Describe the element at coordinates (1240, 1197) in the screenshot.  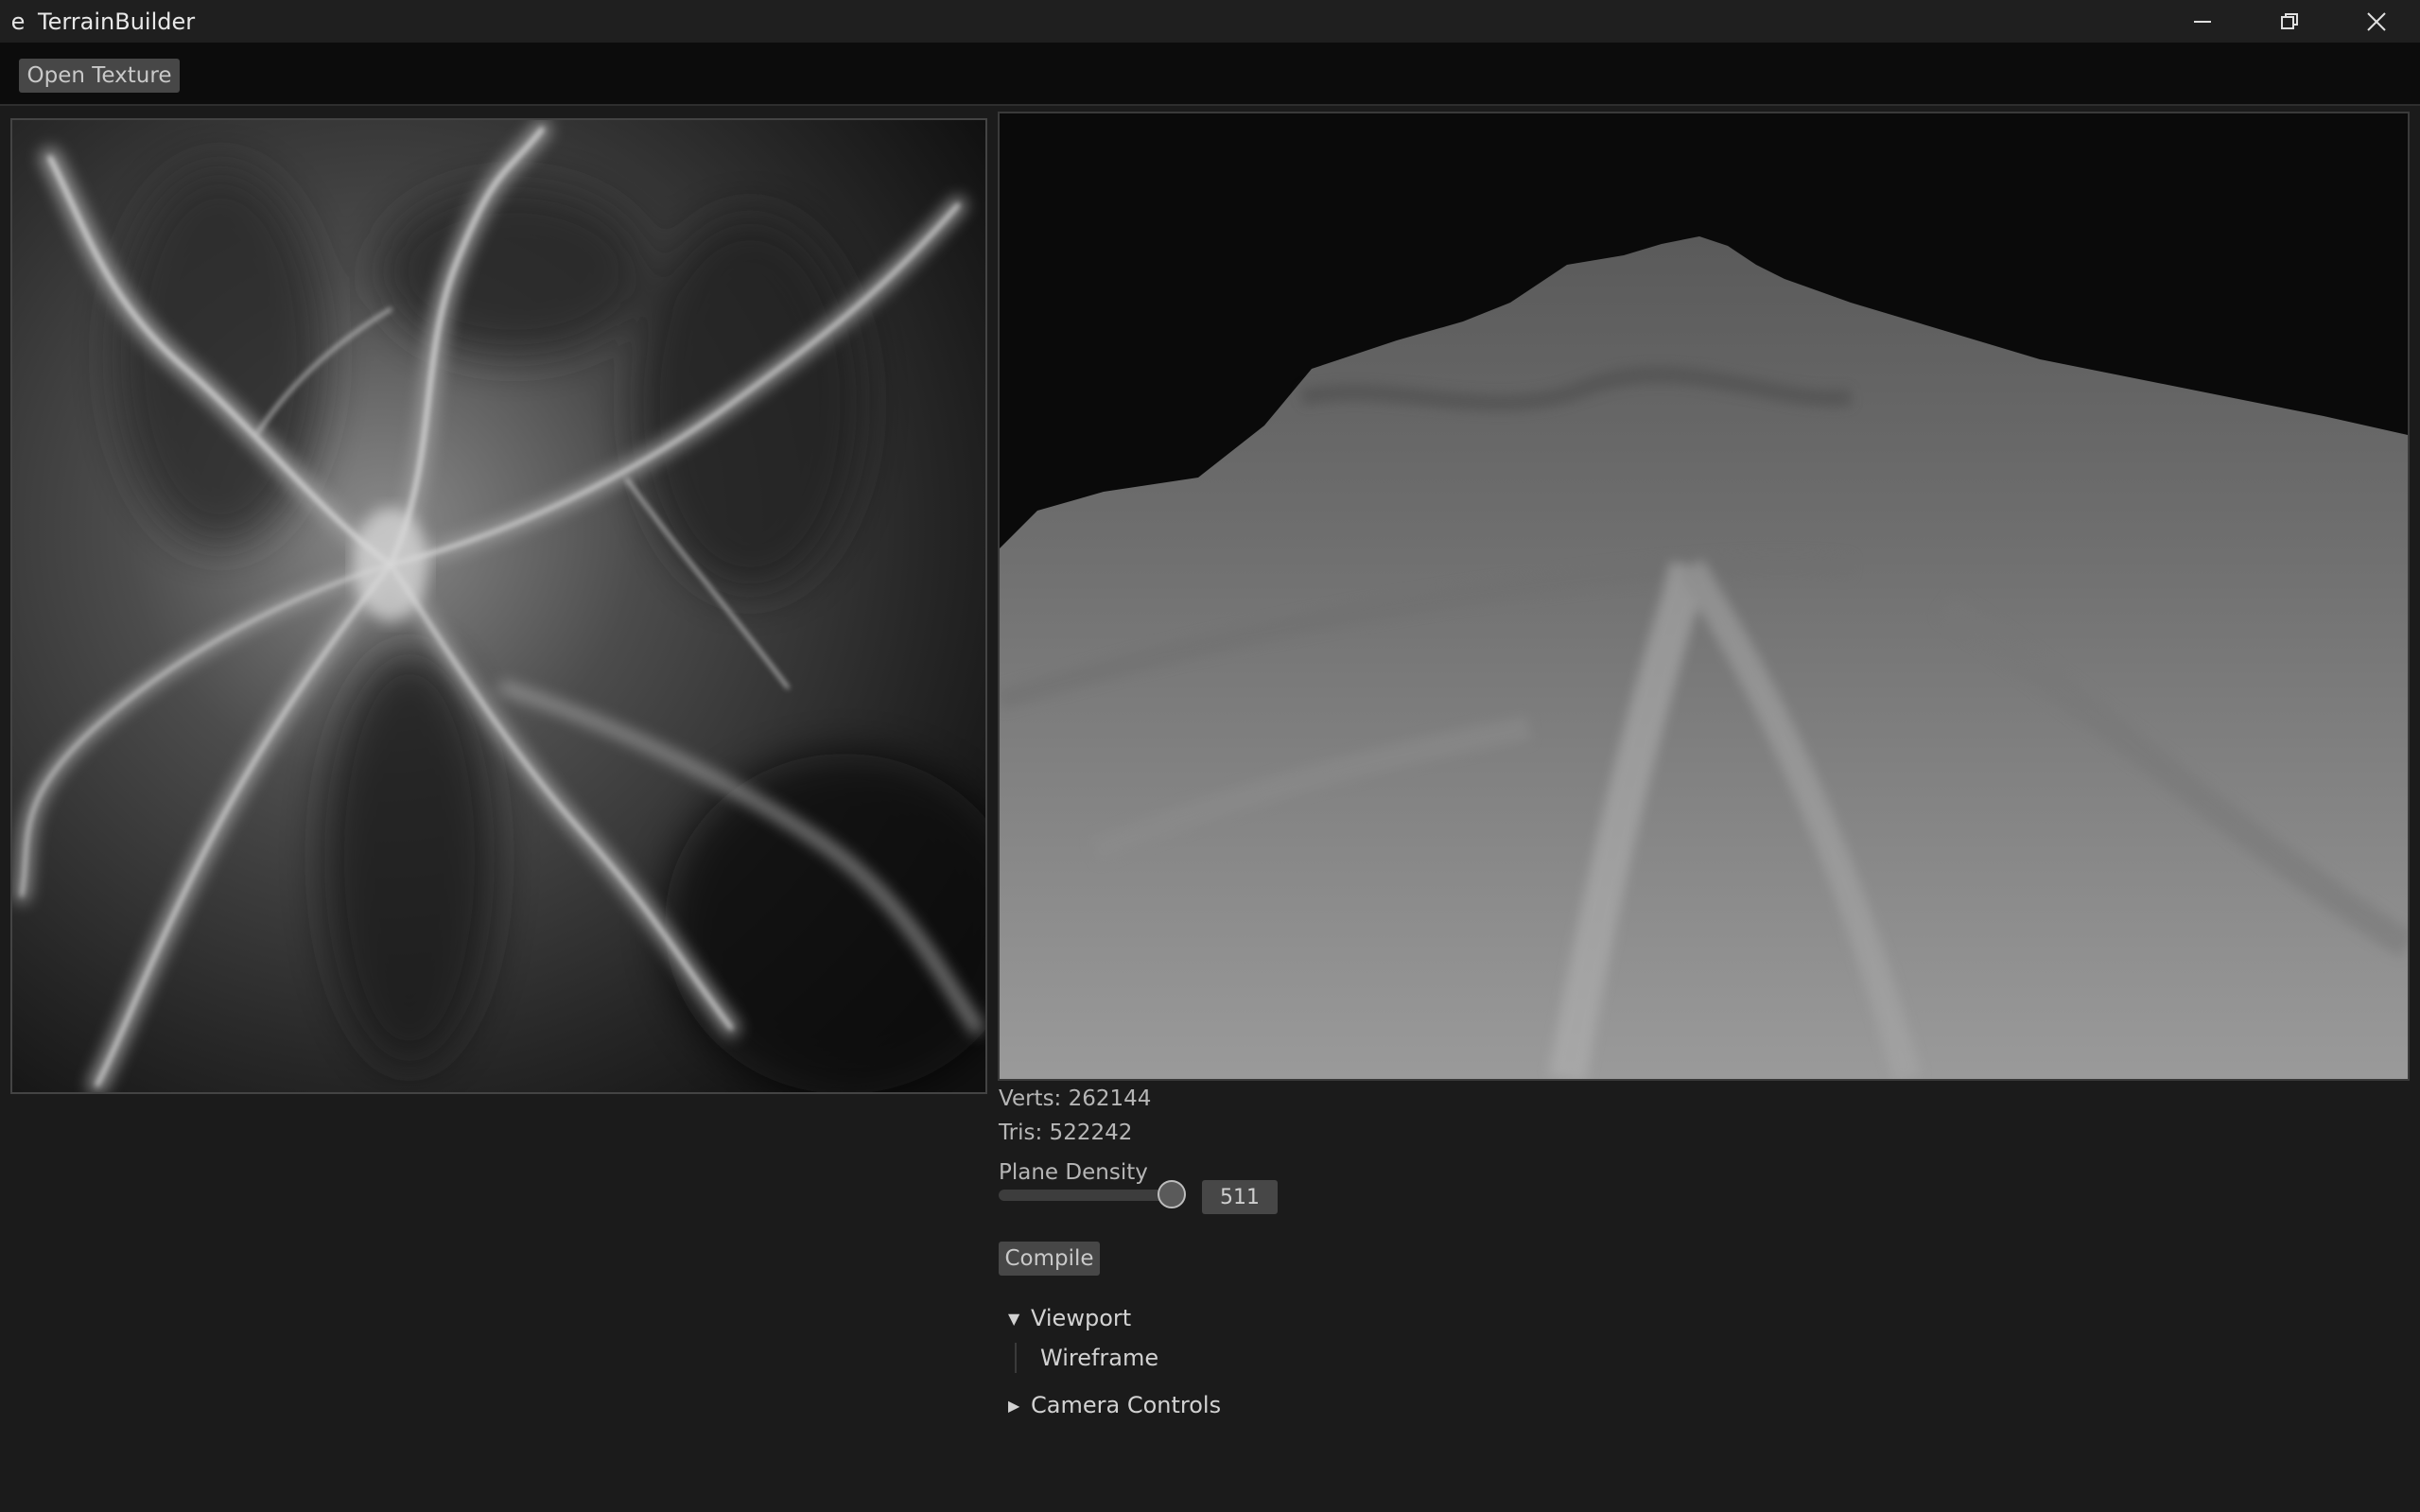
I see `plane-density-value: 511` at that location.